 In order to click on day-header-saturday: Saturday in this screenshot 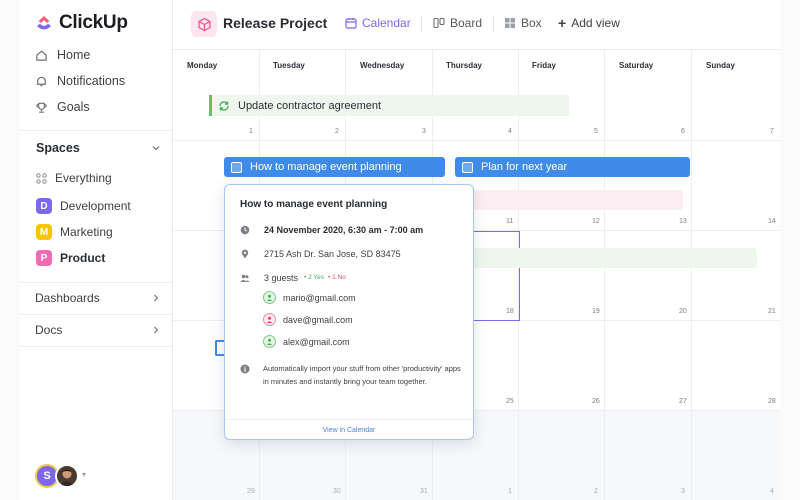, I will do `click(636, 65)`.